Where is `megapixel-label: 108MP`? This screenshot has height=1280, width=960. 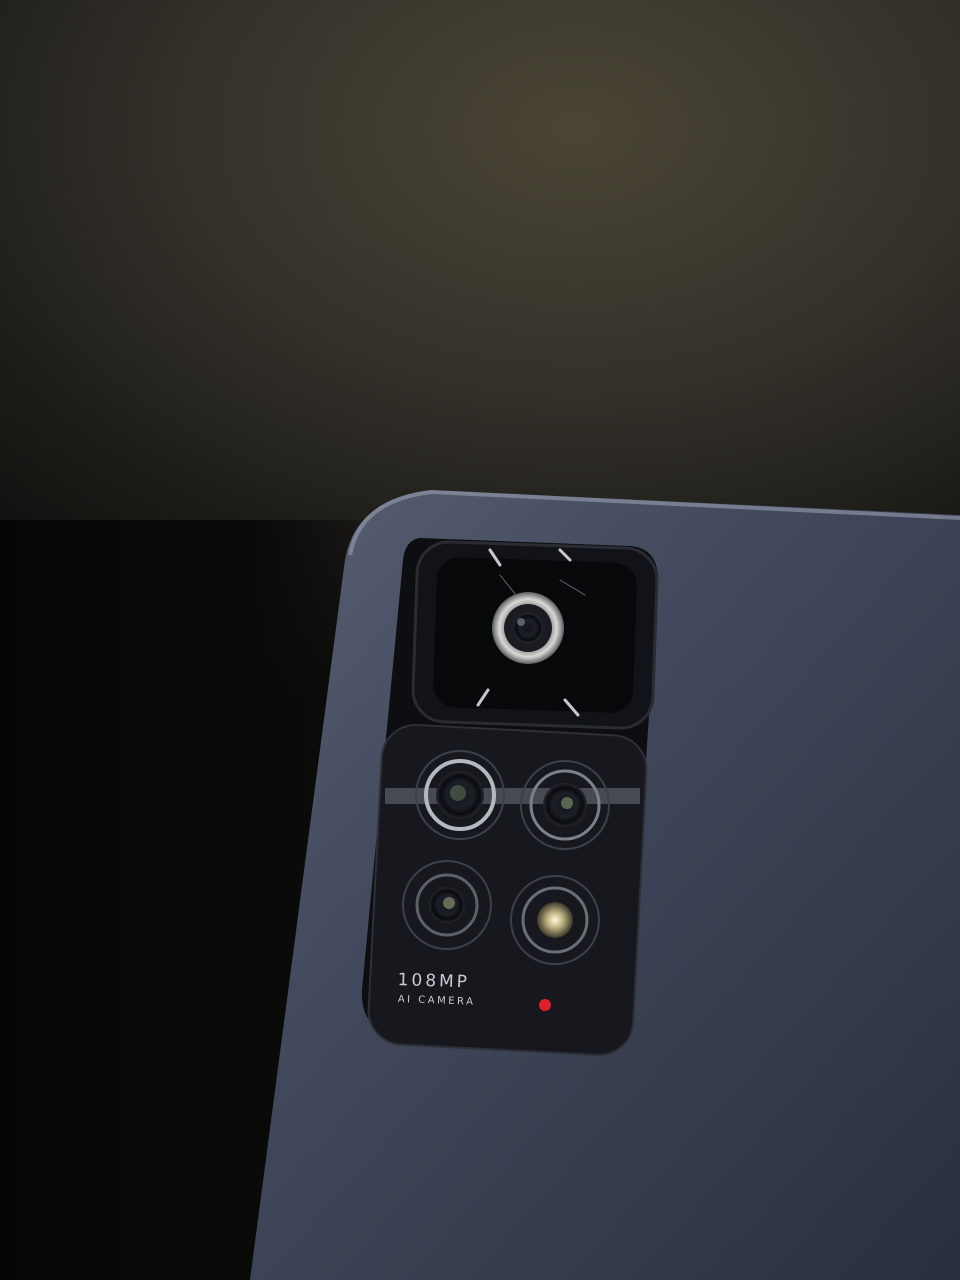 megapixel-label: 108MP is located at coordinates (434, 981).